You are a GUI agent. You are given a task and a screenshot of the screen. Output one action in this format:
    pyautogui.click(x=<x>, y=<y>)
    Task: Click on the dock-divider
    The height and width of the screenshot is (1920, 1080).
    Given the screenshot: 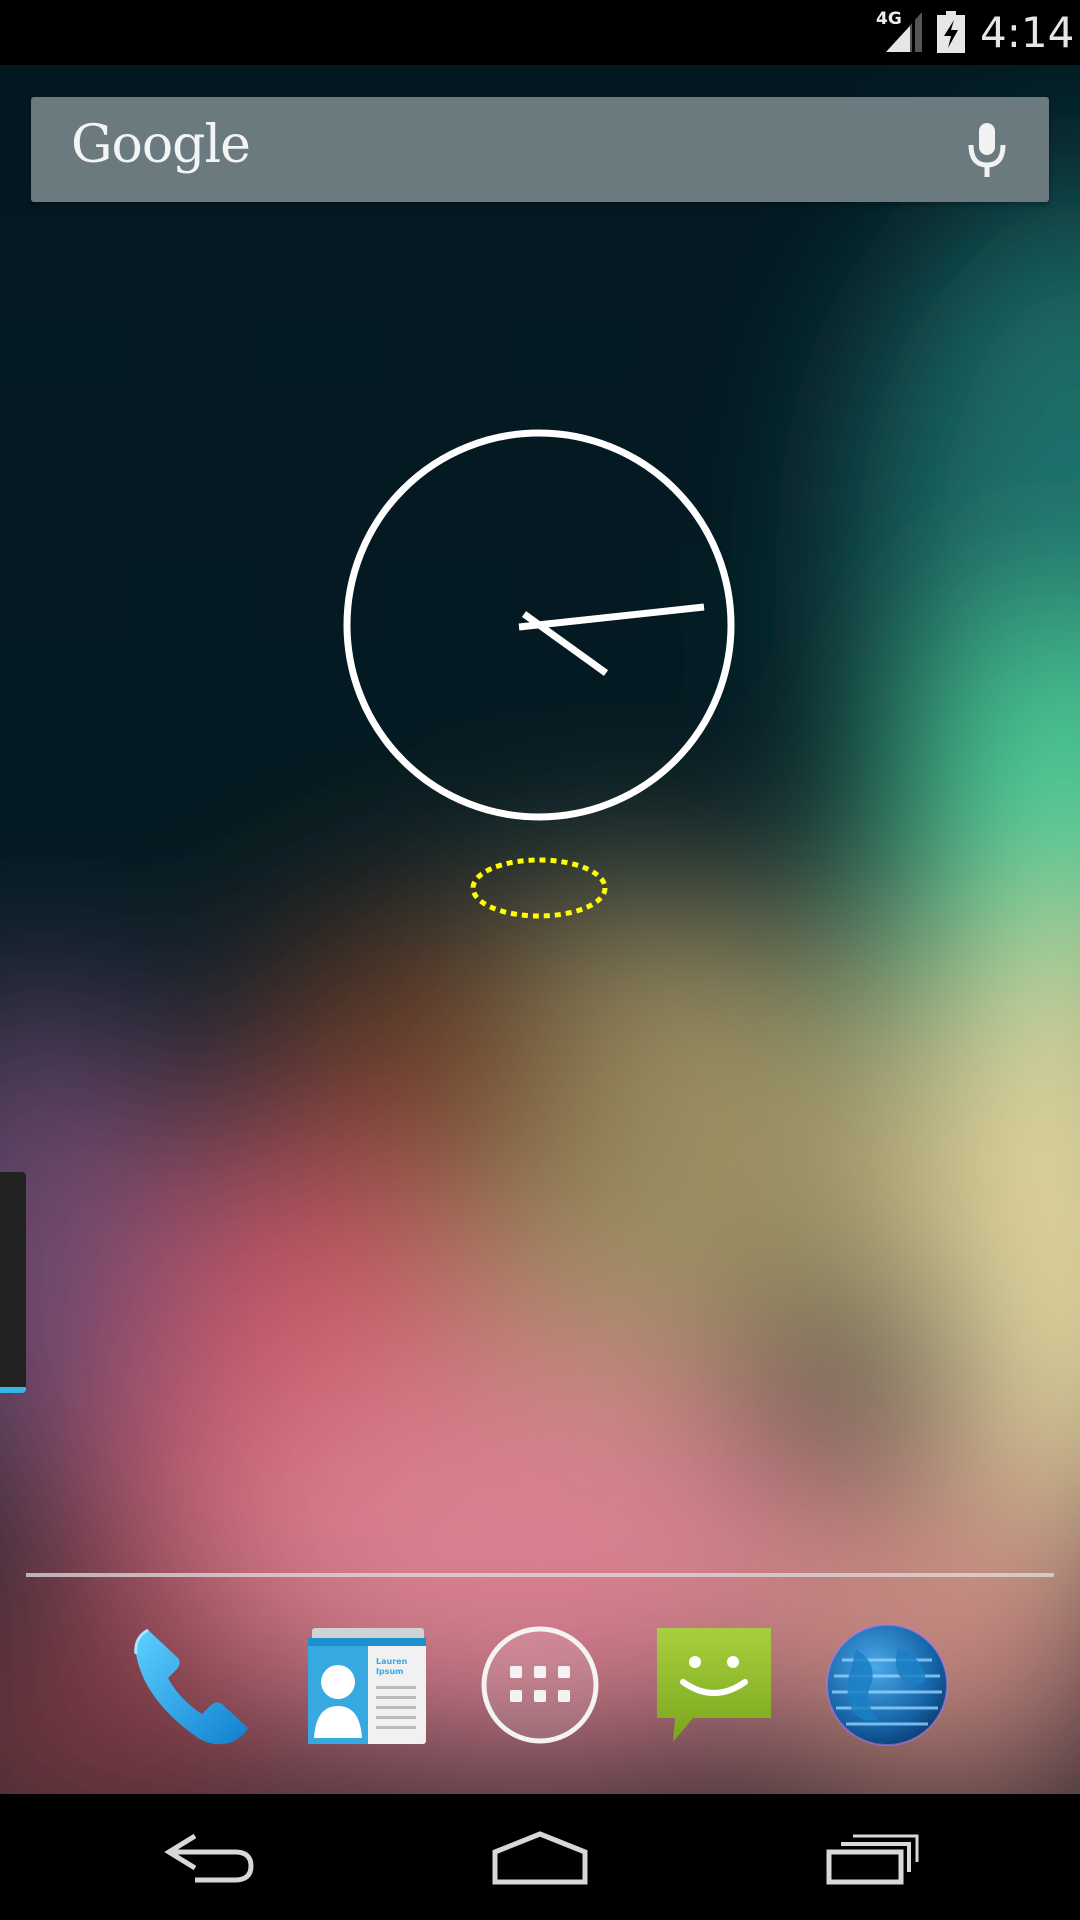 What is the action you would take?
    pyautogui.click(x=540, y=1575)
    